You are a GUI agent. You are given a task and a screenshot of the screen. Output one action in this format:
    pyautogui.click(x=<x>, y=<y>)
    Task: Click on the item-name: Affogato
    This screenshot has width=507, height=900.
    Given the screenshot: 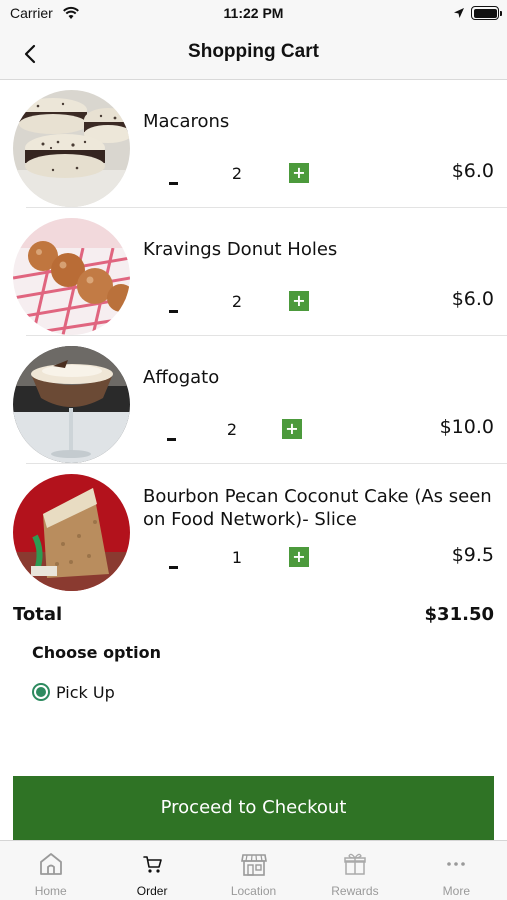 What is the action you would take?
    pyautogui.click(x=181, y=377)
    